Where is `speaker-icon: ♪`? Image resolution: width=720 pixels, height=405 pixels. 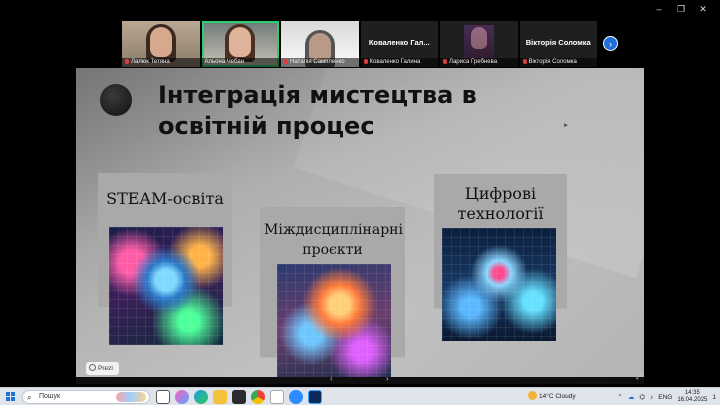 speaker-icon: ♪ is located at coordinates (651, 397).